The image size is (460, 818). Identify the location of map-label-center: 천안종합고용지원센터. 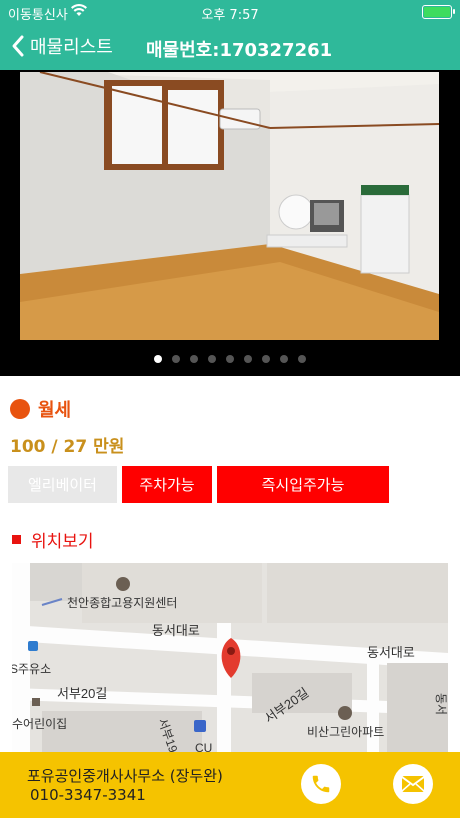
(122, 602).